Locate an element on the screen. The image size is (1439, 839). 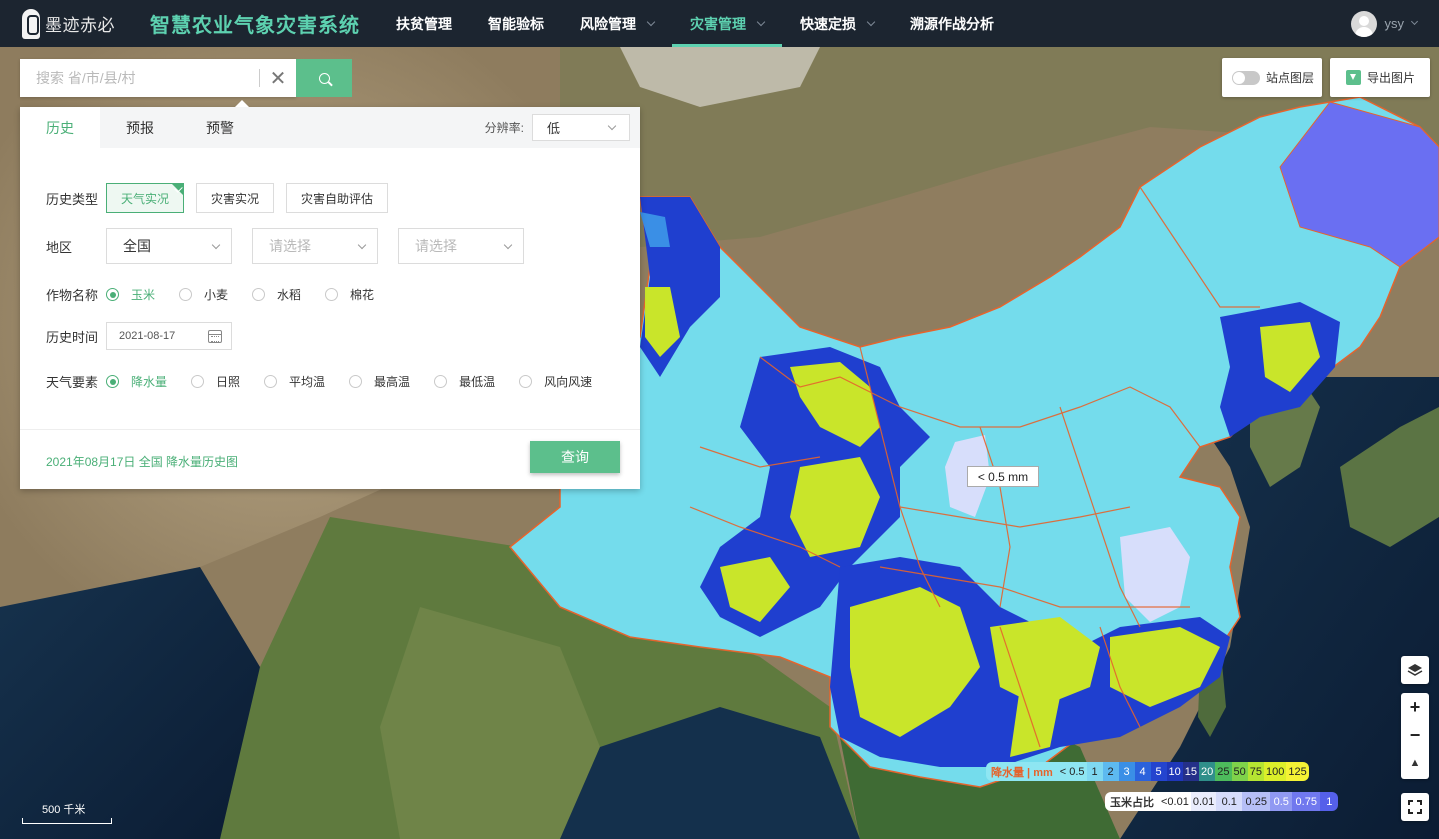
nav-label: 智能验标 is located at coordinates (516, 23).